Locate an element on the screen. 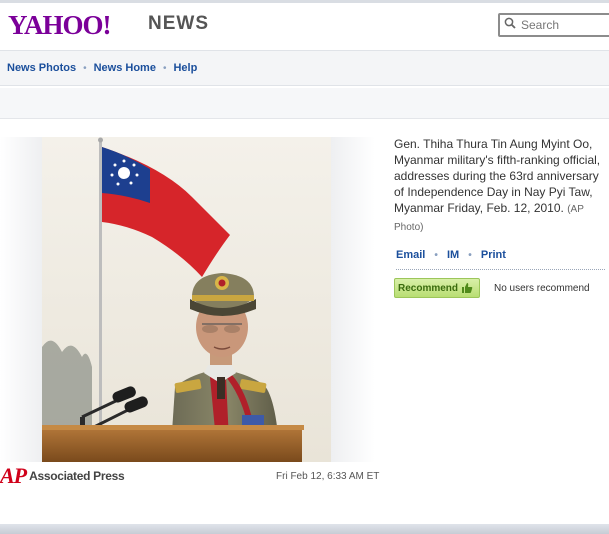 Image resolution: width=609 pixels, height=534 pixels. ap-logo: AP Associated Press is located at coordinates (62, 475).